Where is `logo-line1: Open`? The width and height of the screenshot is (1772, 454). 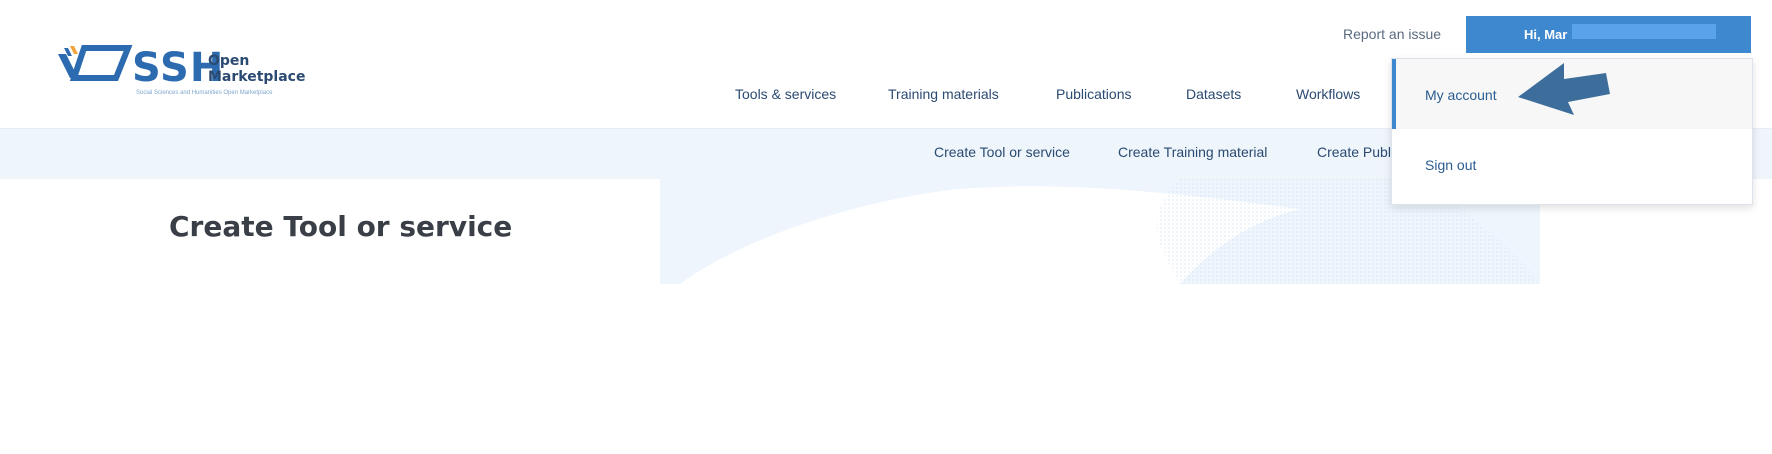 logo-line1: Open is located at coordinates (229, 61).